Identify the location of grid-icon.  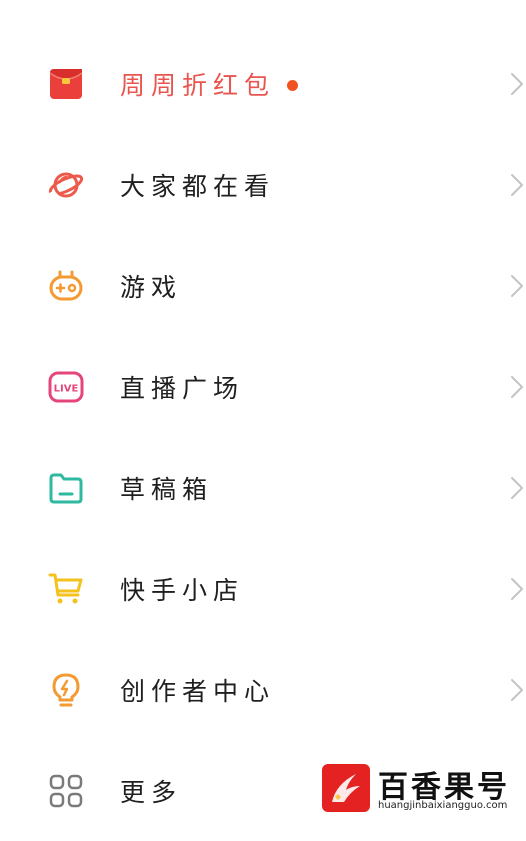
(66, 791).